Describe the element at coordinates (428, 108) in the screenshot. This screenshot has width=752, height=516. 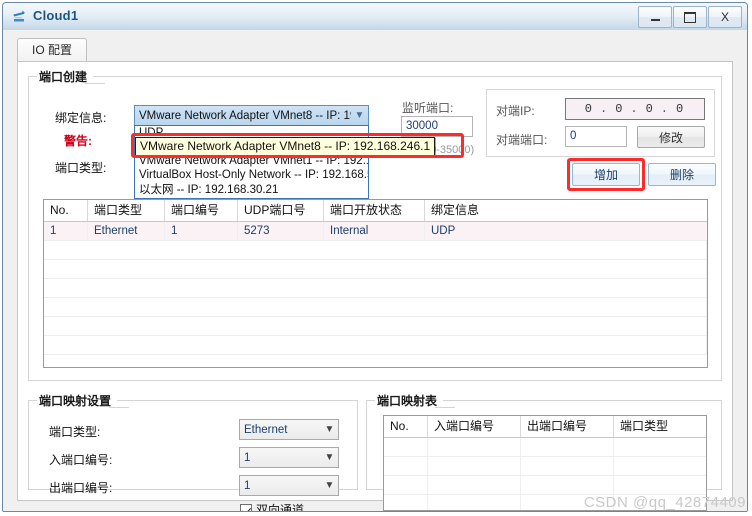
I see `listen-port-label: 监听端口:` at that location.